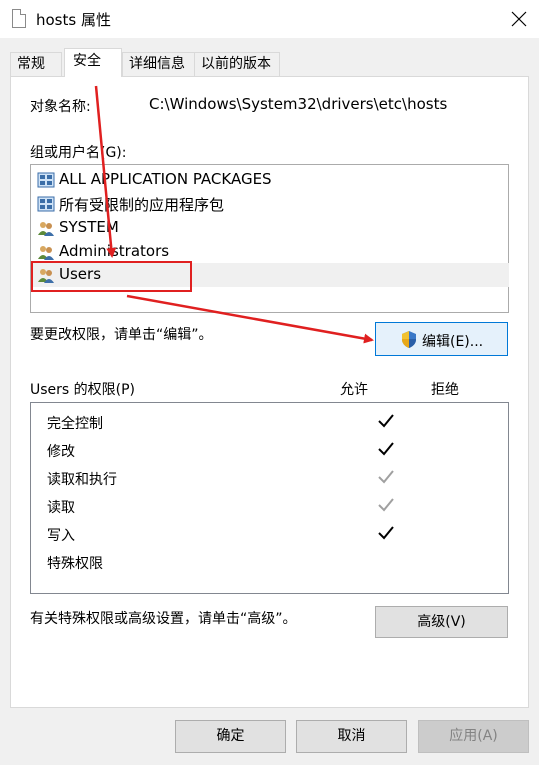  Describe the element at coordinates (163, 619) in the screenshot. I see `advanced-hint: 有关特殊权限或高级设置，请单击“高级”。` at that location.